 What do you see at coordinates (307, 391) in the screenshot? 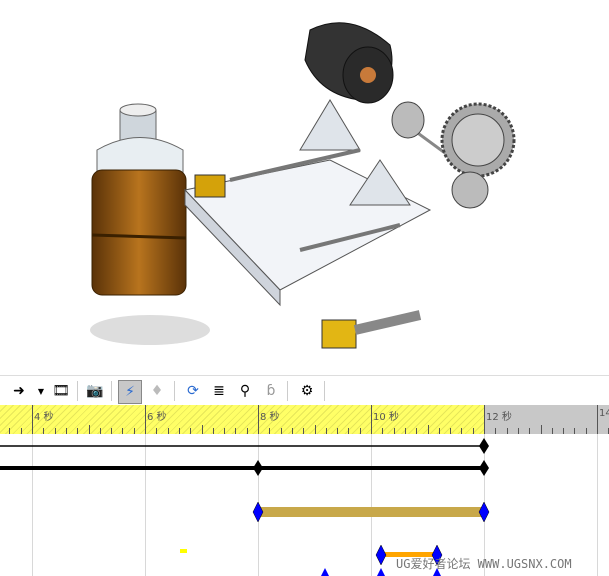
I see `gear-icon: ⚙` at bounding box center [307, 391].